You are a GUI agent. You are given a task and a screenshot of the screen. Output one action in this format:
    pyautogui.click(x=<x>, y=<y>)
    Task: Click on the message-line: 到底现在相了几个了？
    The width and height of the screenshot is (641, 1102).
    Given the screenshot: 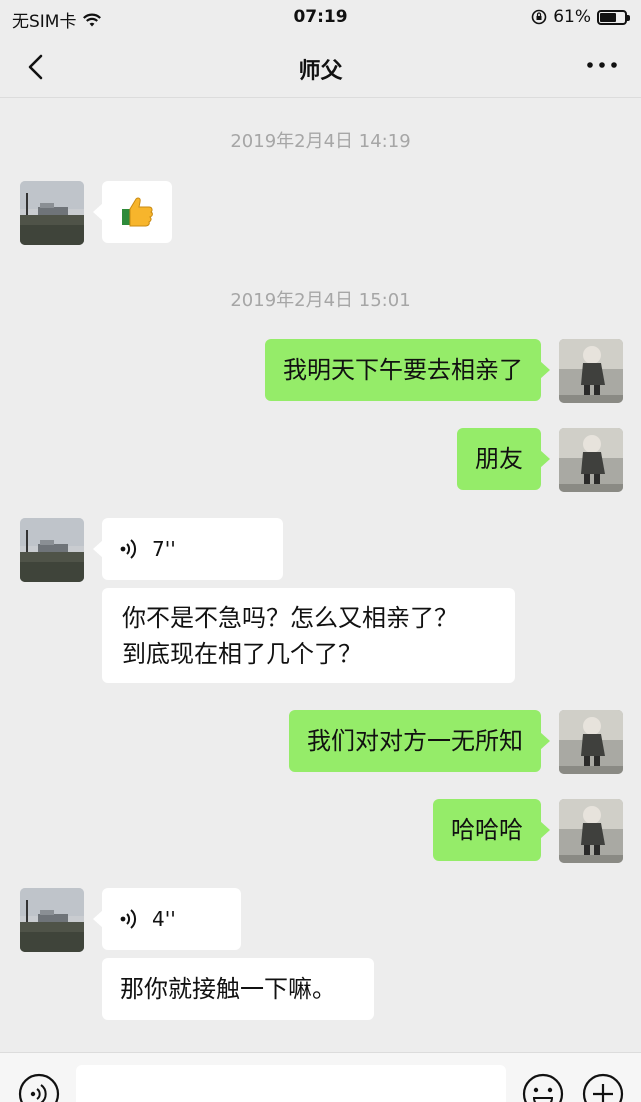 What is the action you would take?
    pyautogui.click(x=242, y=654)
    